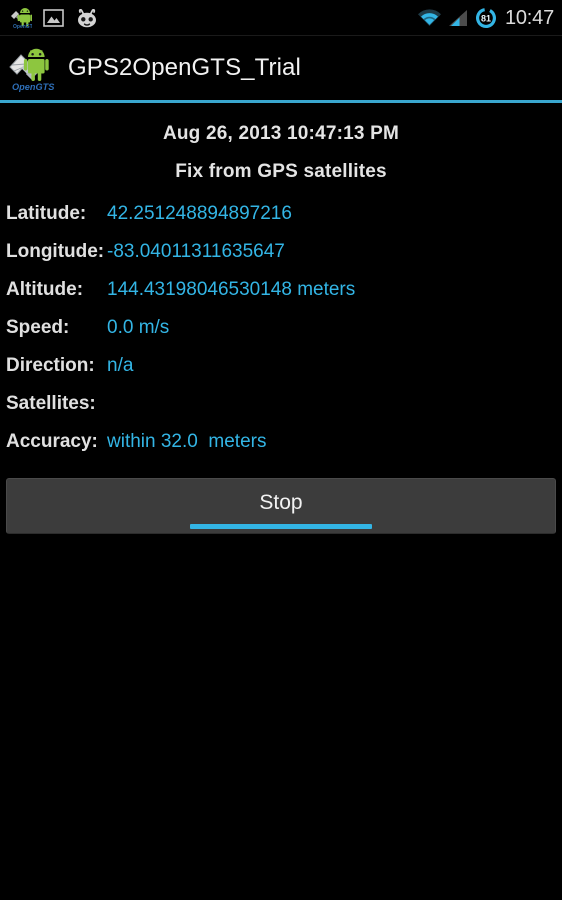  I want to click on field-row-altitude: Altitude: 144.43198046530148 meters, so click(281, 298).